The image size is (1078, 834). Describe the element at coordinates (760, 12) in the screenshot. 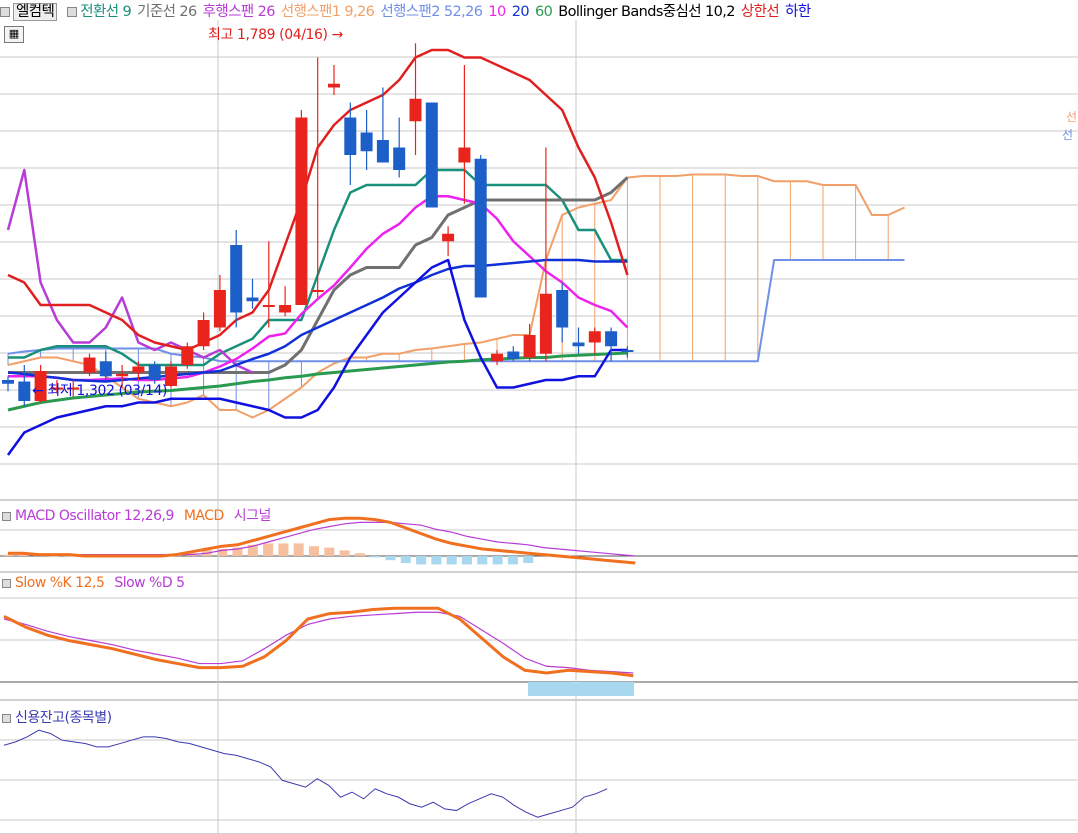

I see `legend-item: 상한선` at that location.